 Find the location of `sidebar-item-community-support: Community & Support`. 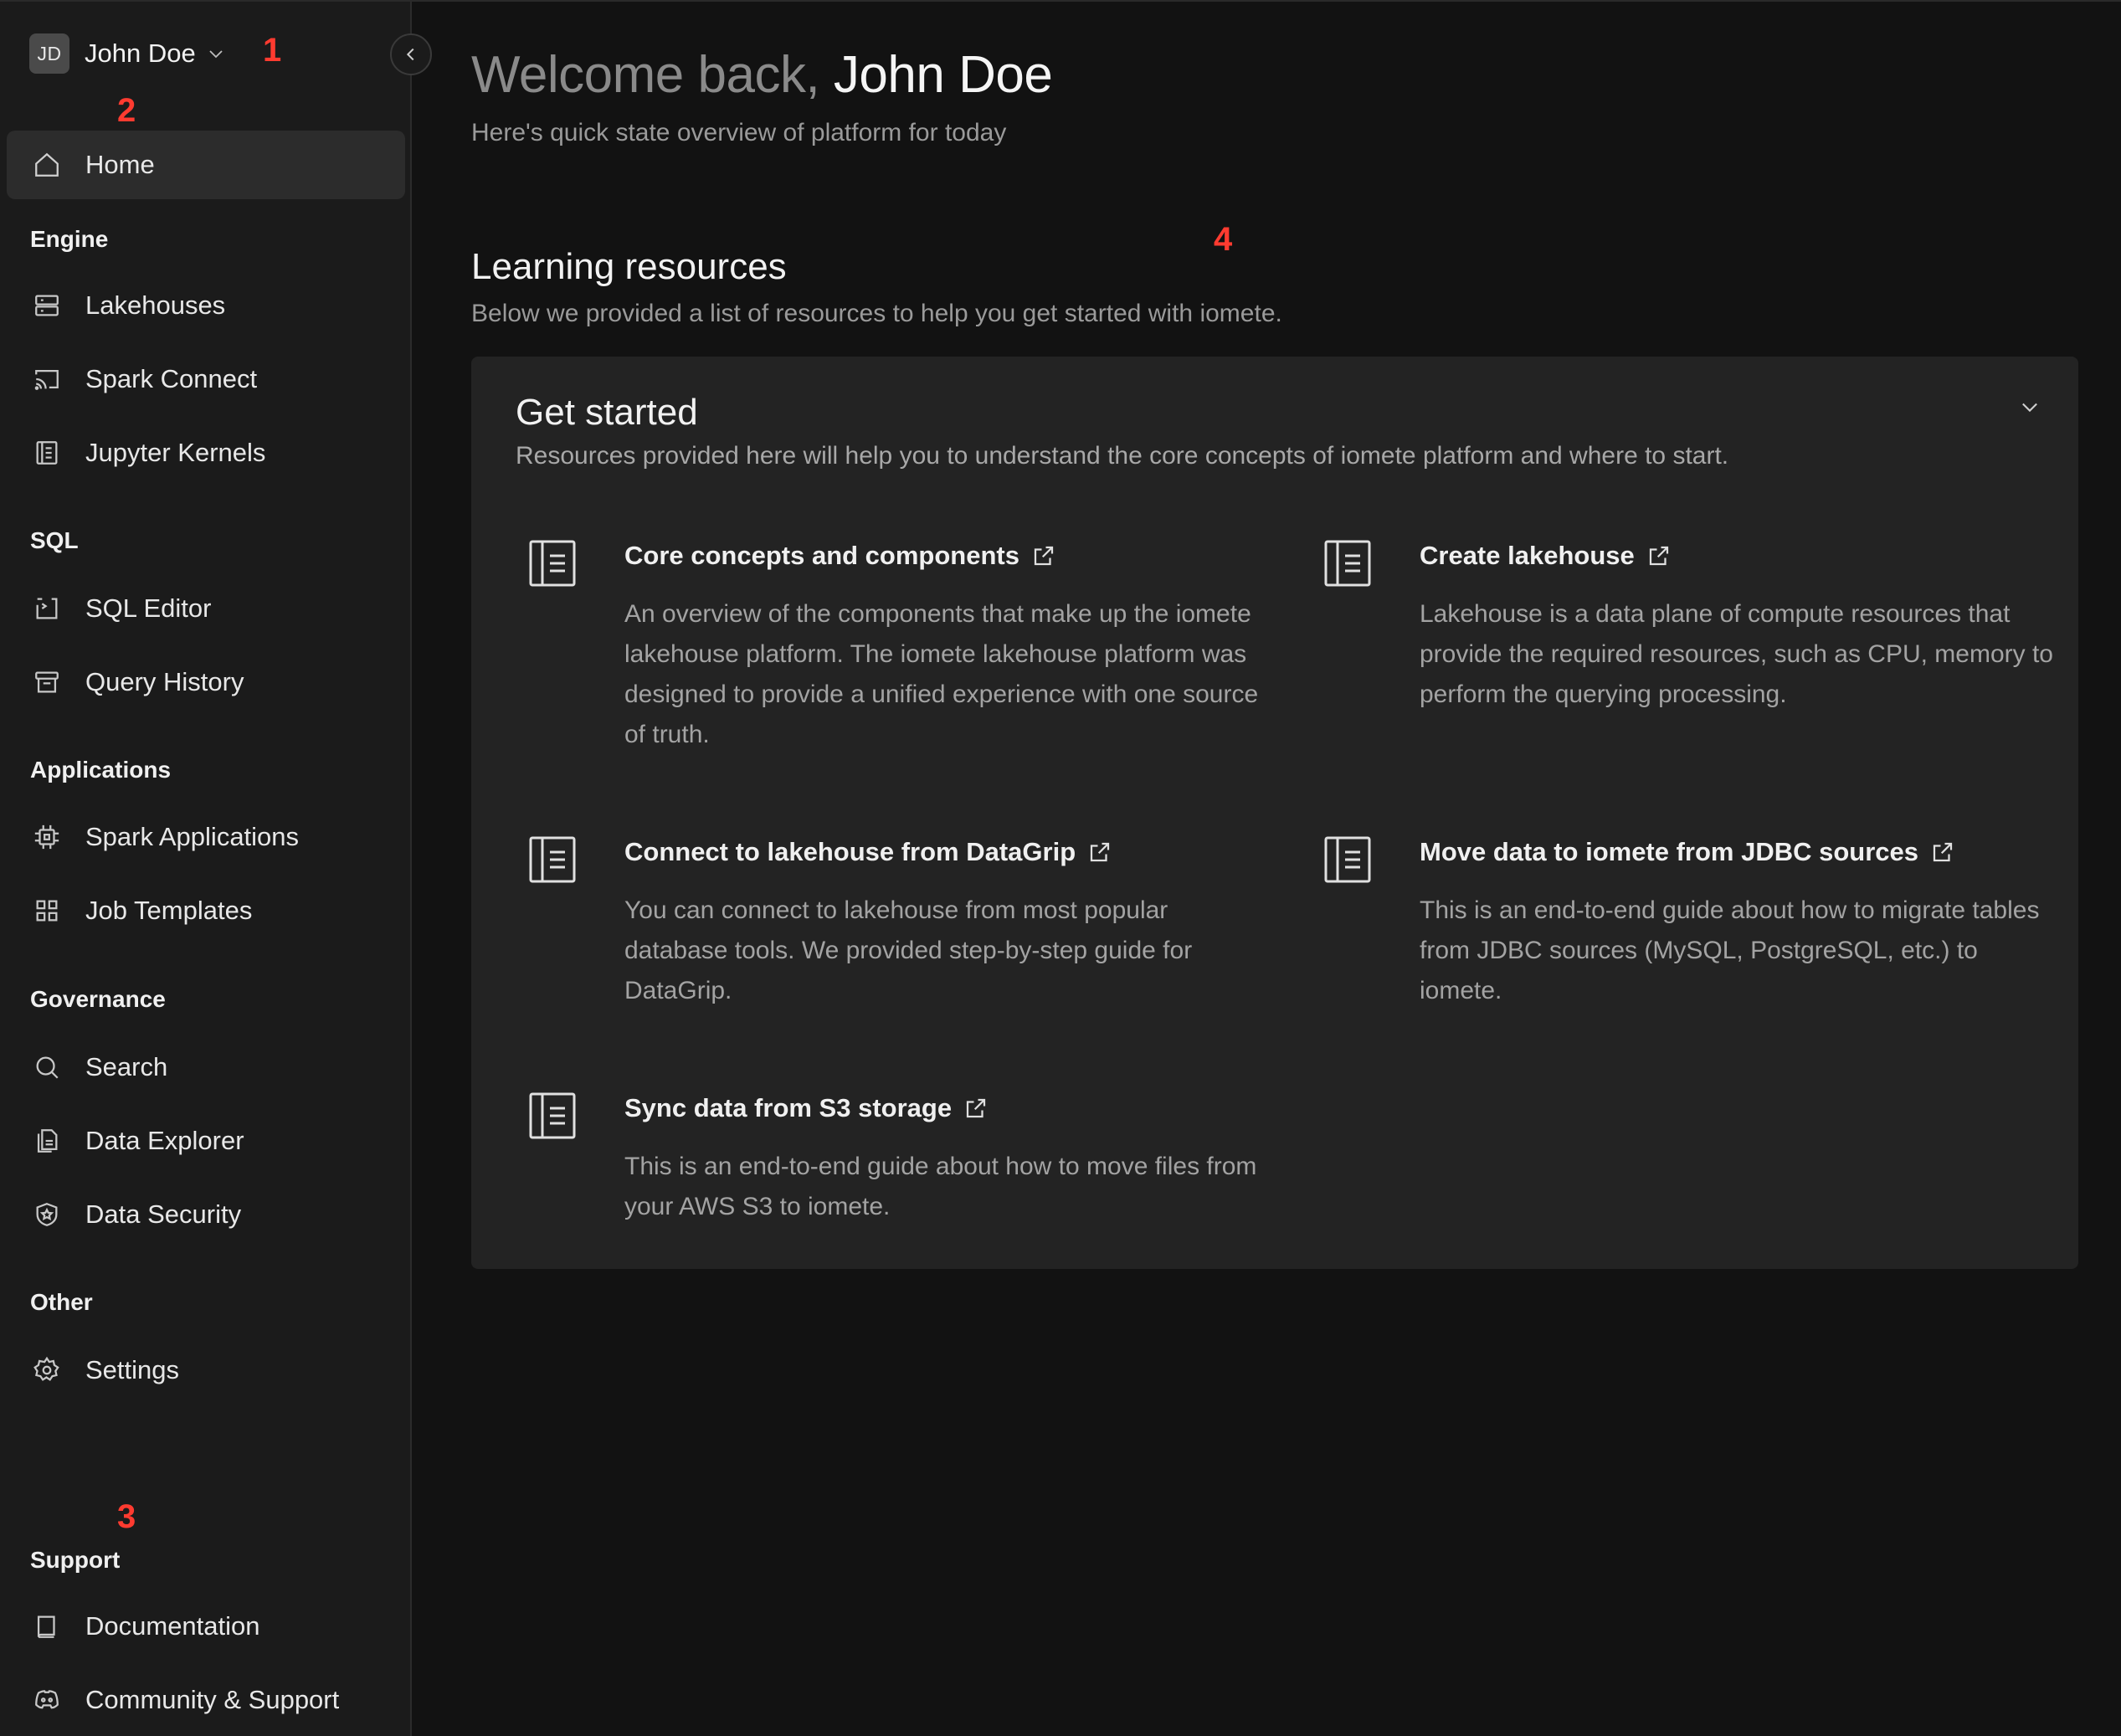

sidebar-item-community-support: Community & Support is located at coordinates (206, 1700).